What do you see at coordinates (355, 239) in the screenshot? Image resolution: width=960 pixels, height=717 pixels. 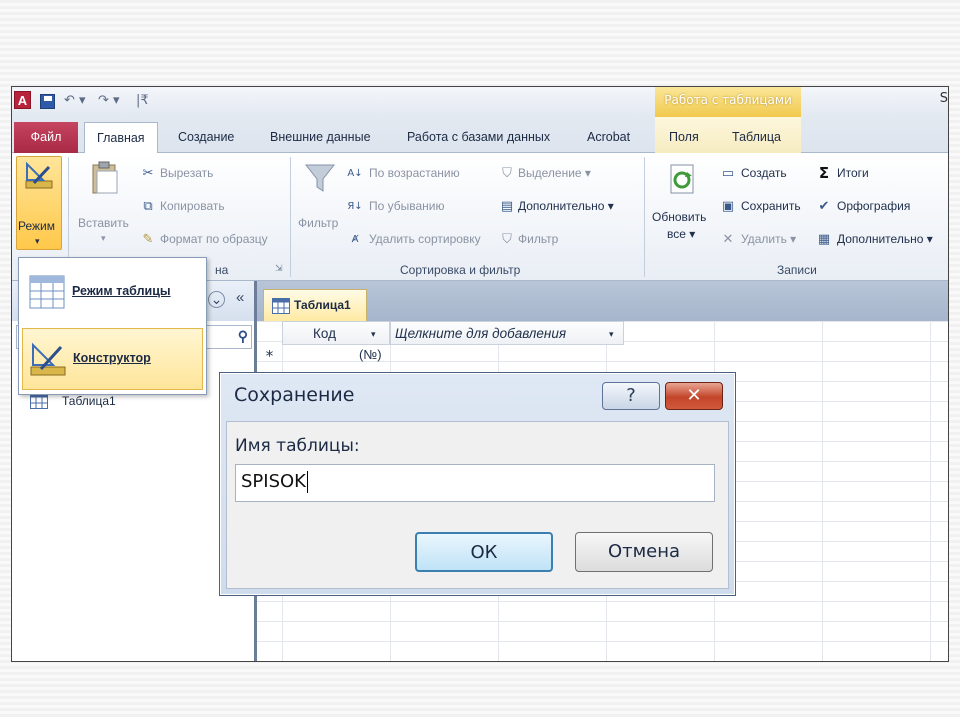 I see `remove-sort-icon: Ⱥ` at bounding box center [355, 239].